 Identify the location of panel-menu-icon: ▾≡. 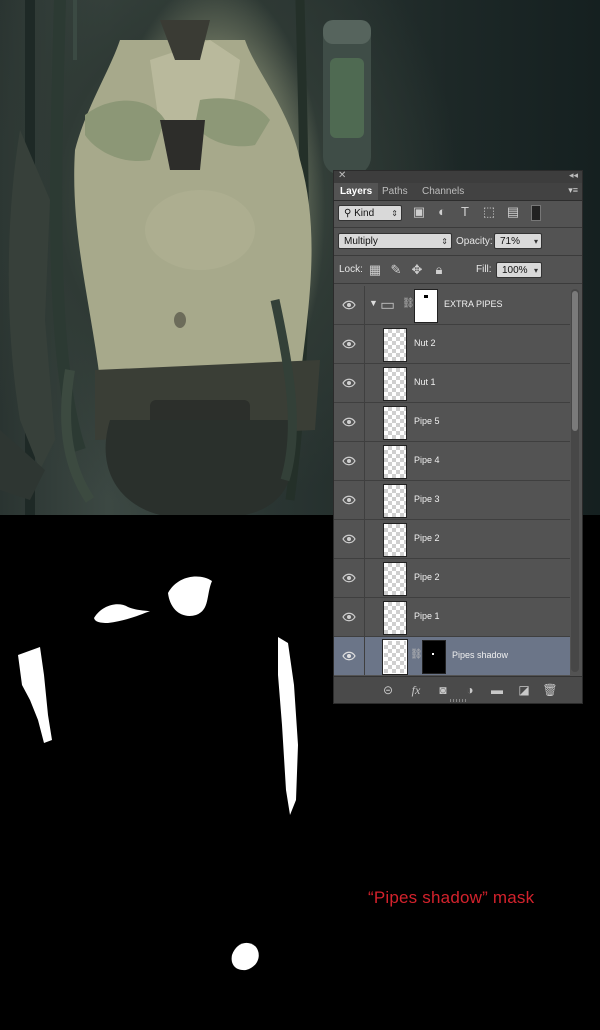
(573, 190).